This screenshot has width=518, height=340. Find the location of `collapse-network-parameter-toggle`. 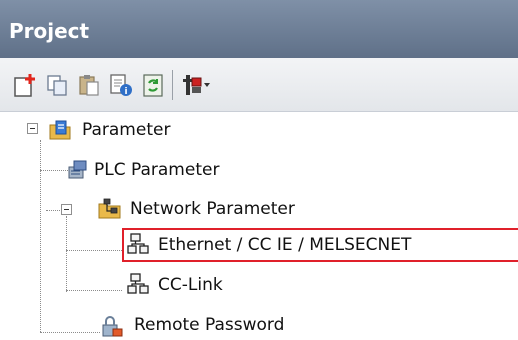

collapse-network-parameter-toggle is located at coordinates (66, 209).